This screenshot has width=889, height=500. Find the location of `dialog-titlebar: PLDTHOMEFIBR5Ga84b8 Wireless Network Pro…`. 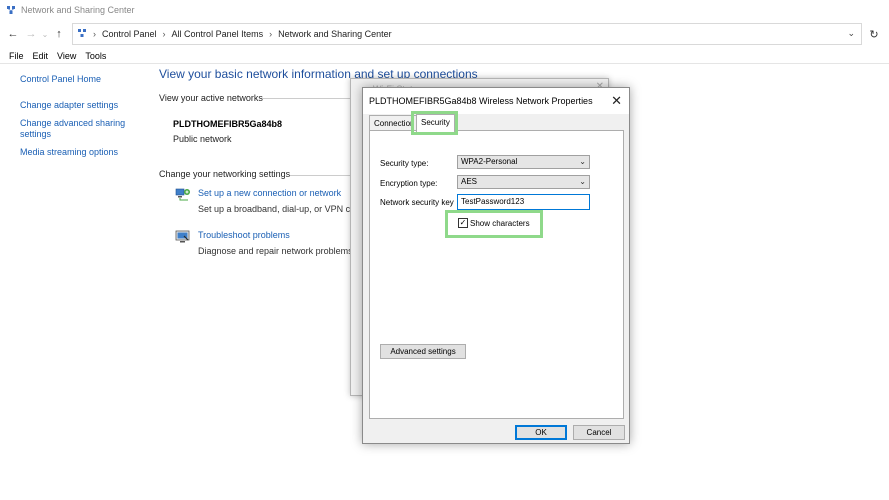

dialog-titlebar: PLDTHOMEFIBR5Ga84b8 Wireless Network Pro… is located at coordinates (496, 101).